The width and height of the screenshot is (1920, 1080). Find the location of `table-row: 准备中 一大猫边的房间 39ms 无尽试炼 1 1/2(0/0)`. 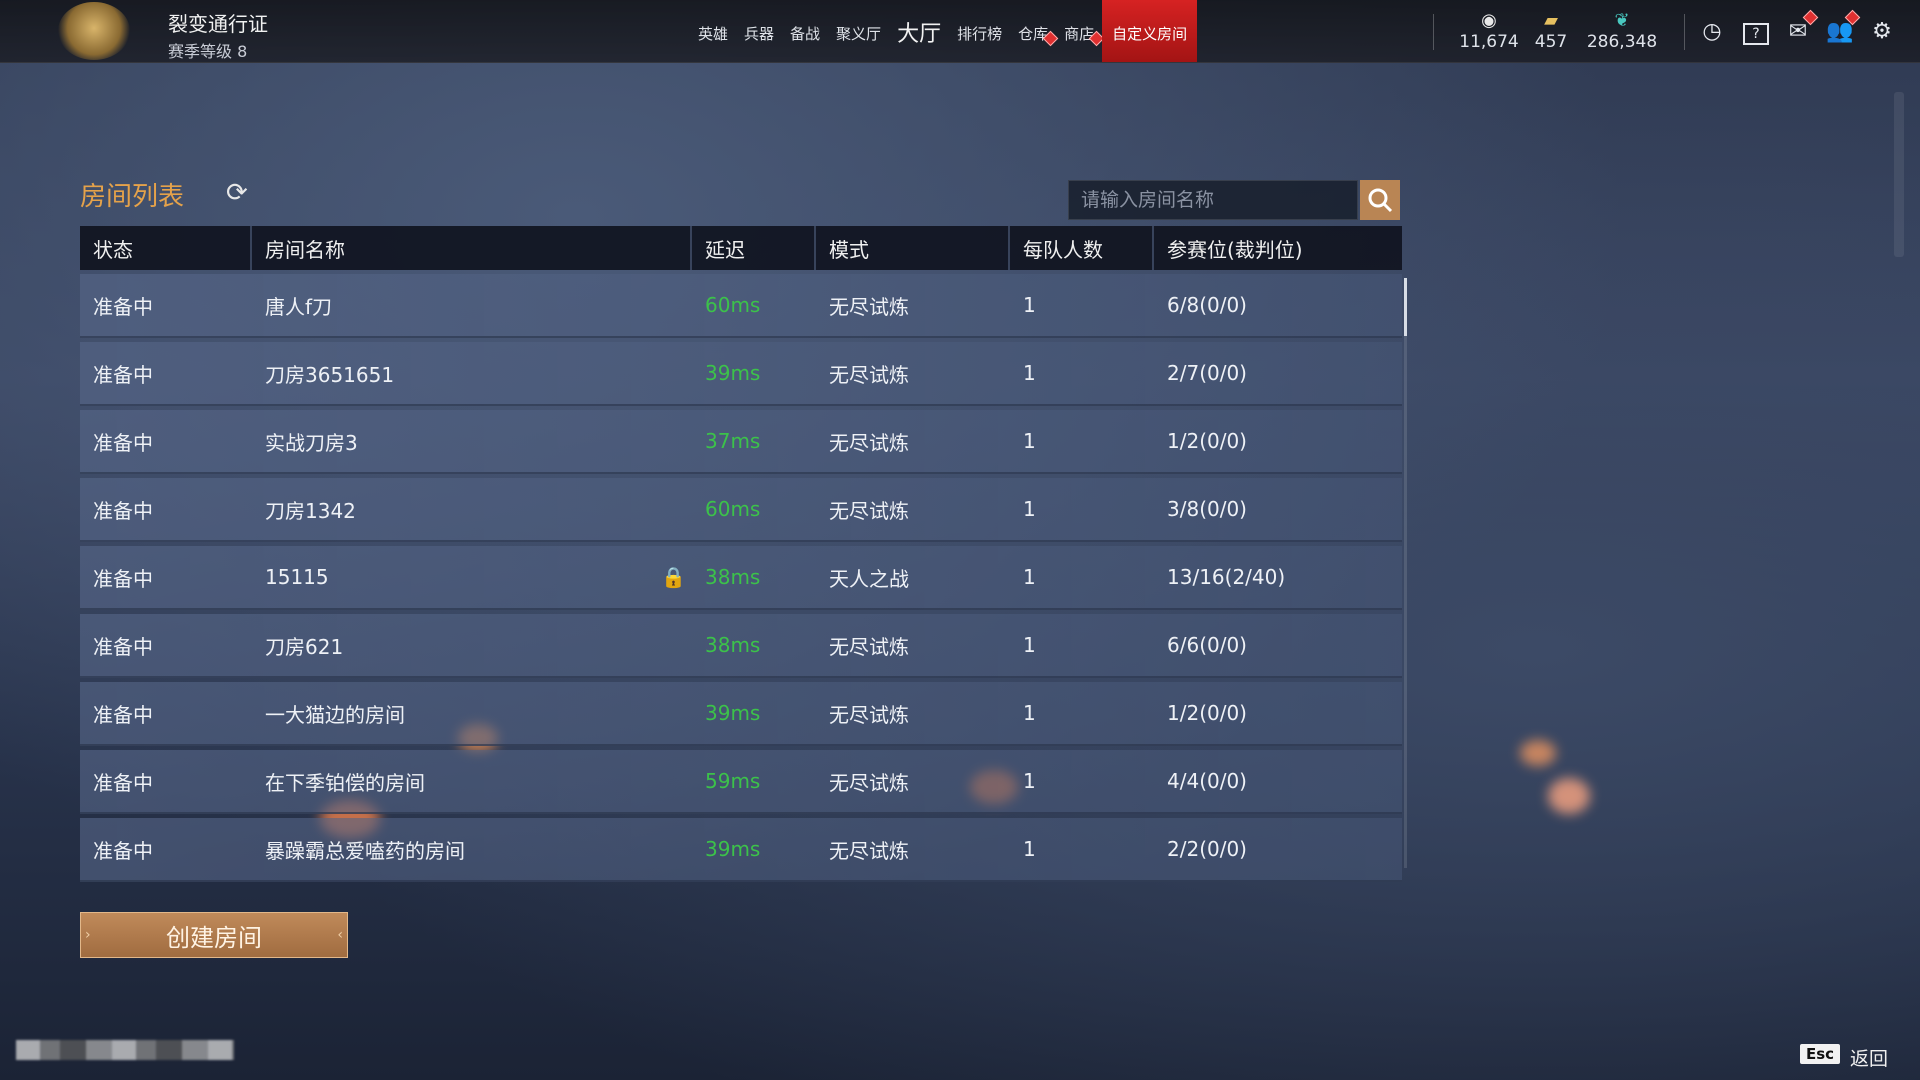

table-row: 准备中 一大猫边的房间 39ms 无尽试炼 1 1/2(0/0) is located at coordinates (741, 714).